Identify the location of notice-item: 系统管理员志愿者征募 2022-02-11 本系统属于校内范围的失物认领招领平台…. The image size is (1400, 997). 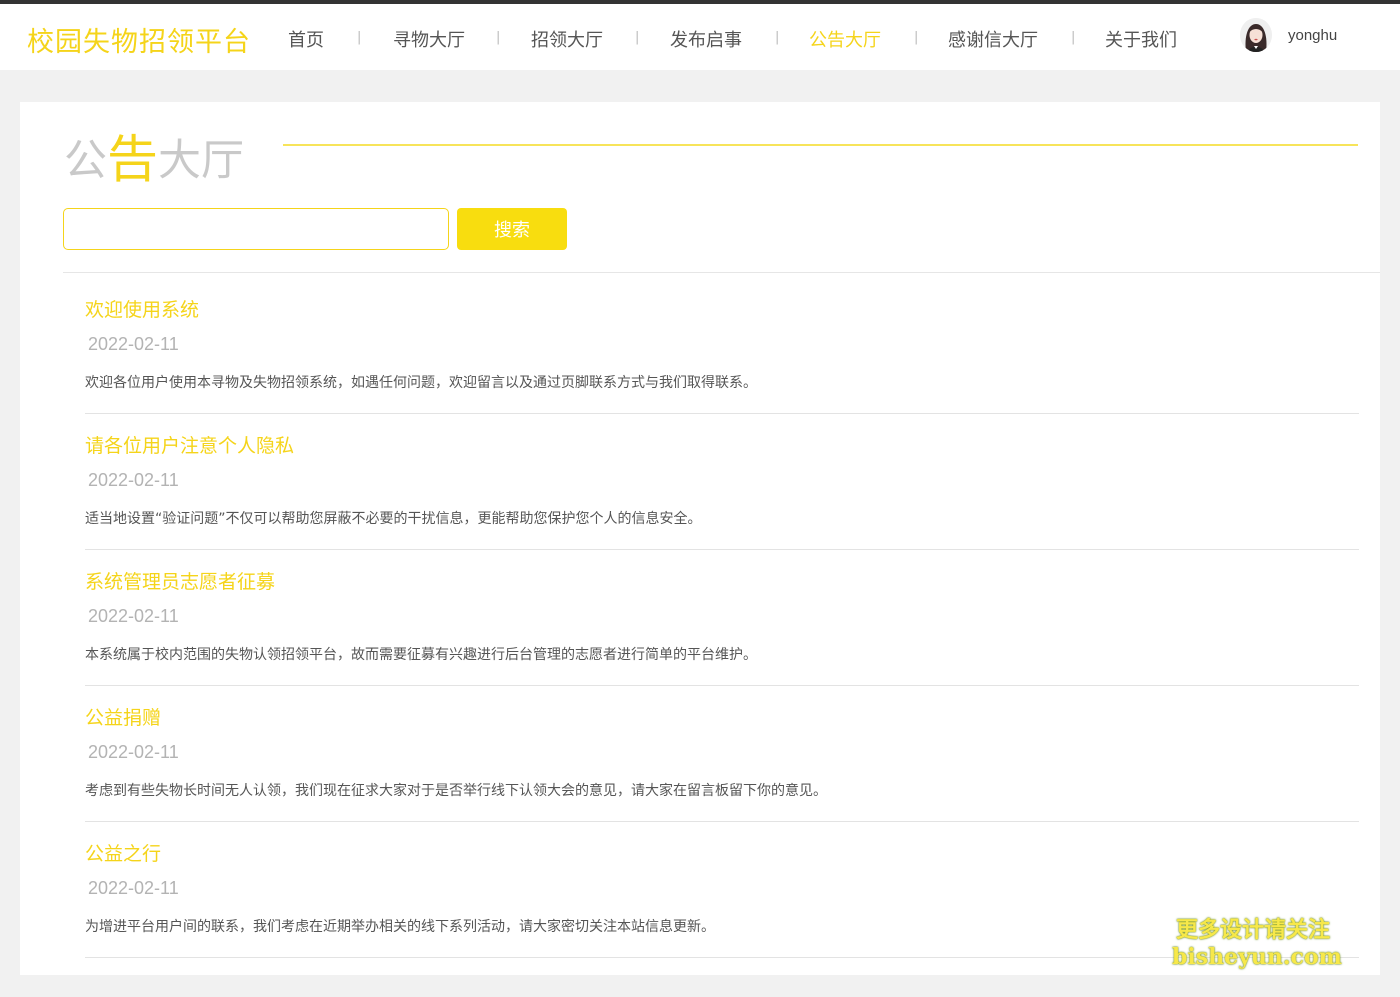
(722, 635).